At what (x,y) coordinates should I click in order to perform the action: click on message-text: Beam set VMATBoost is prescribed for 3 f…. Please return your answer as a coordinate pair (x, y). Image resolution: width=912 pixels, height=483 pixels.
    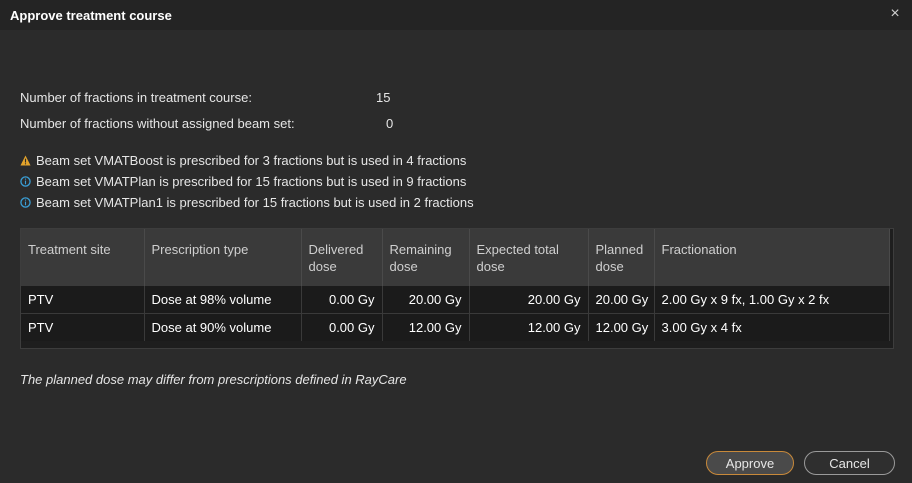
    Looking at the image, I should click on (251, 160).